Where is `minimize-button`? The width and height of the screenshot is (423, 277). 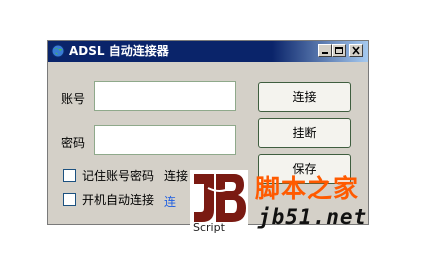
minimize-button is located at coordinates (325, 50).